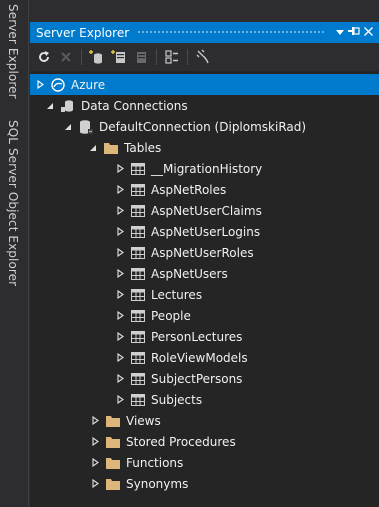 This screenshot has height=507, width=379. Describe the element at coordinates (68, 106) in the screenshot. I see `data-connections-icon` at that location.